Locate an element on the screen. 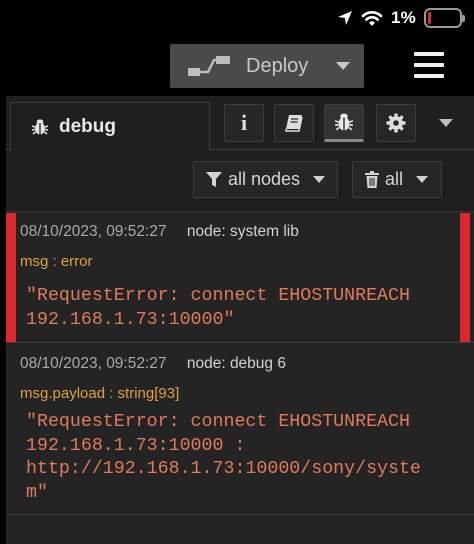  deploy-flow-icon is located at coordinates (209, 66).